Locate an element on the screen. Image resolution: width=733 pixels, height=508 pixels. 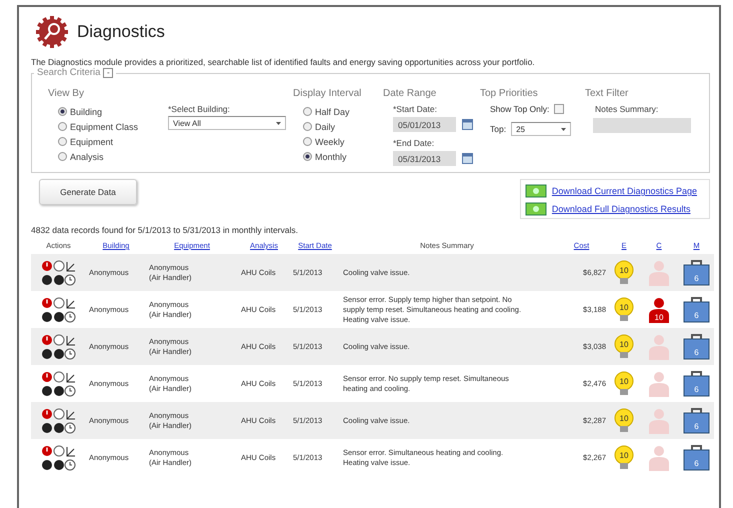
radio-option: Analysis is located at coordinates (108, 156).